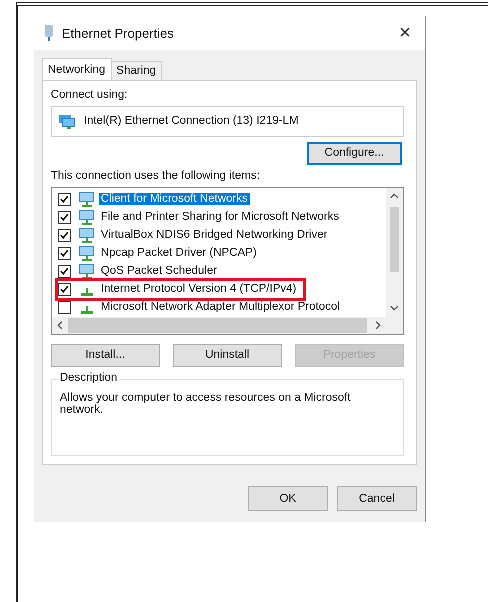 The width and height of the screenshot is (488, 602). I want to click on list-item: QoS Packet Scheduler, so click(159, 271).